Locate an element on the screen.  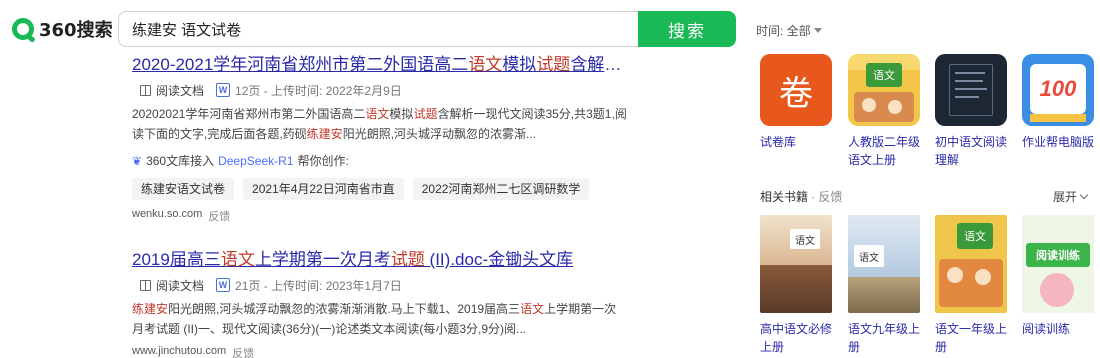
snippet-text: 20202021学年河南省郑州市第二外国语高二 is located at coordinates (249, 114).